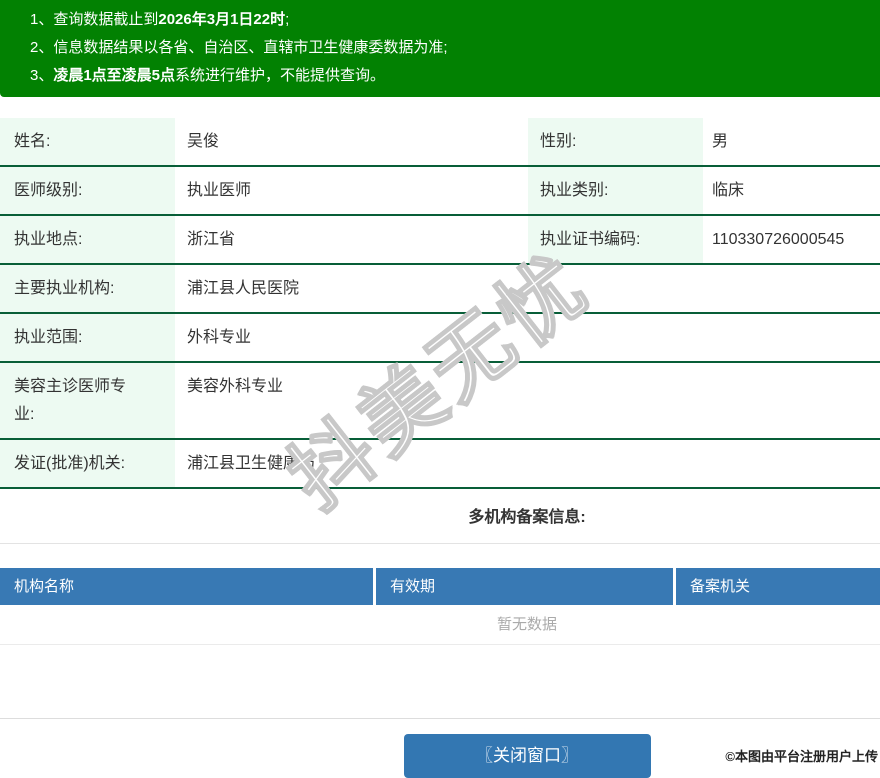  I want to click on no-data-message: 暂无数据, so click(440, 625).